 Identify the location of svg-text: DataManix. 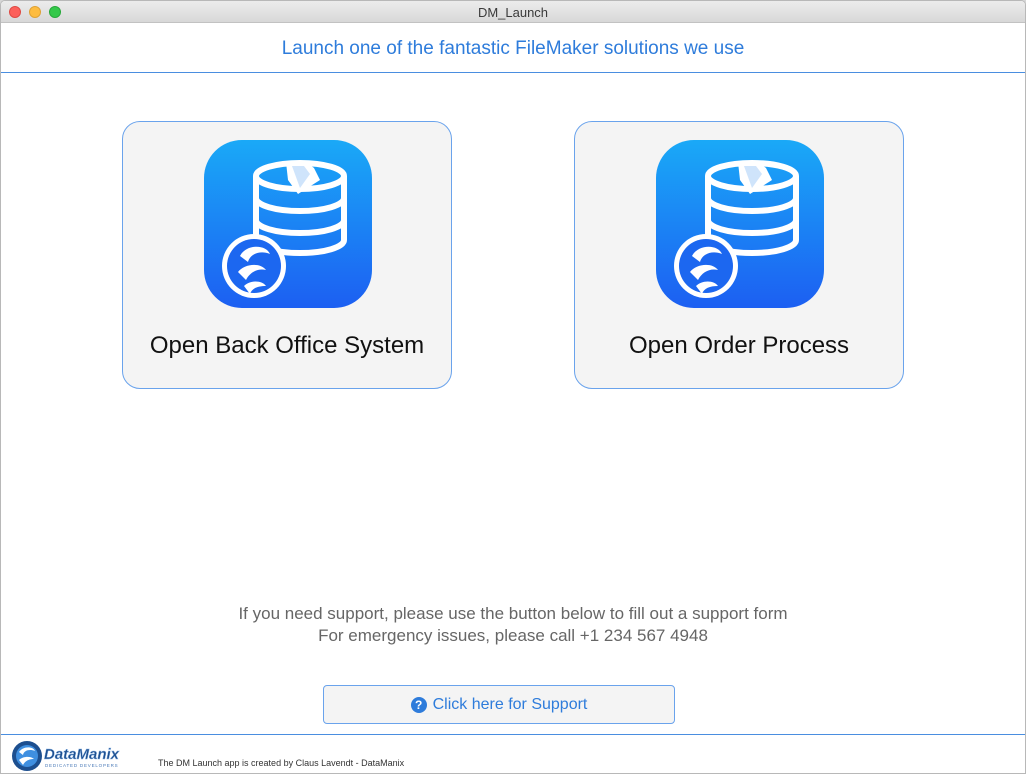
(82, 754).